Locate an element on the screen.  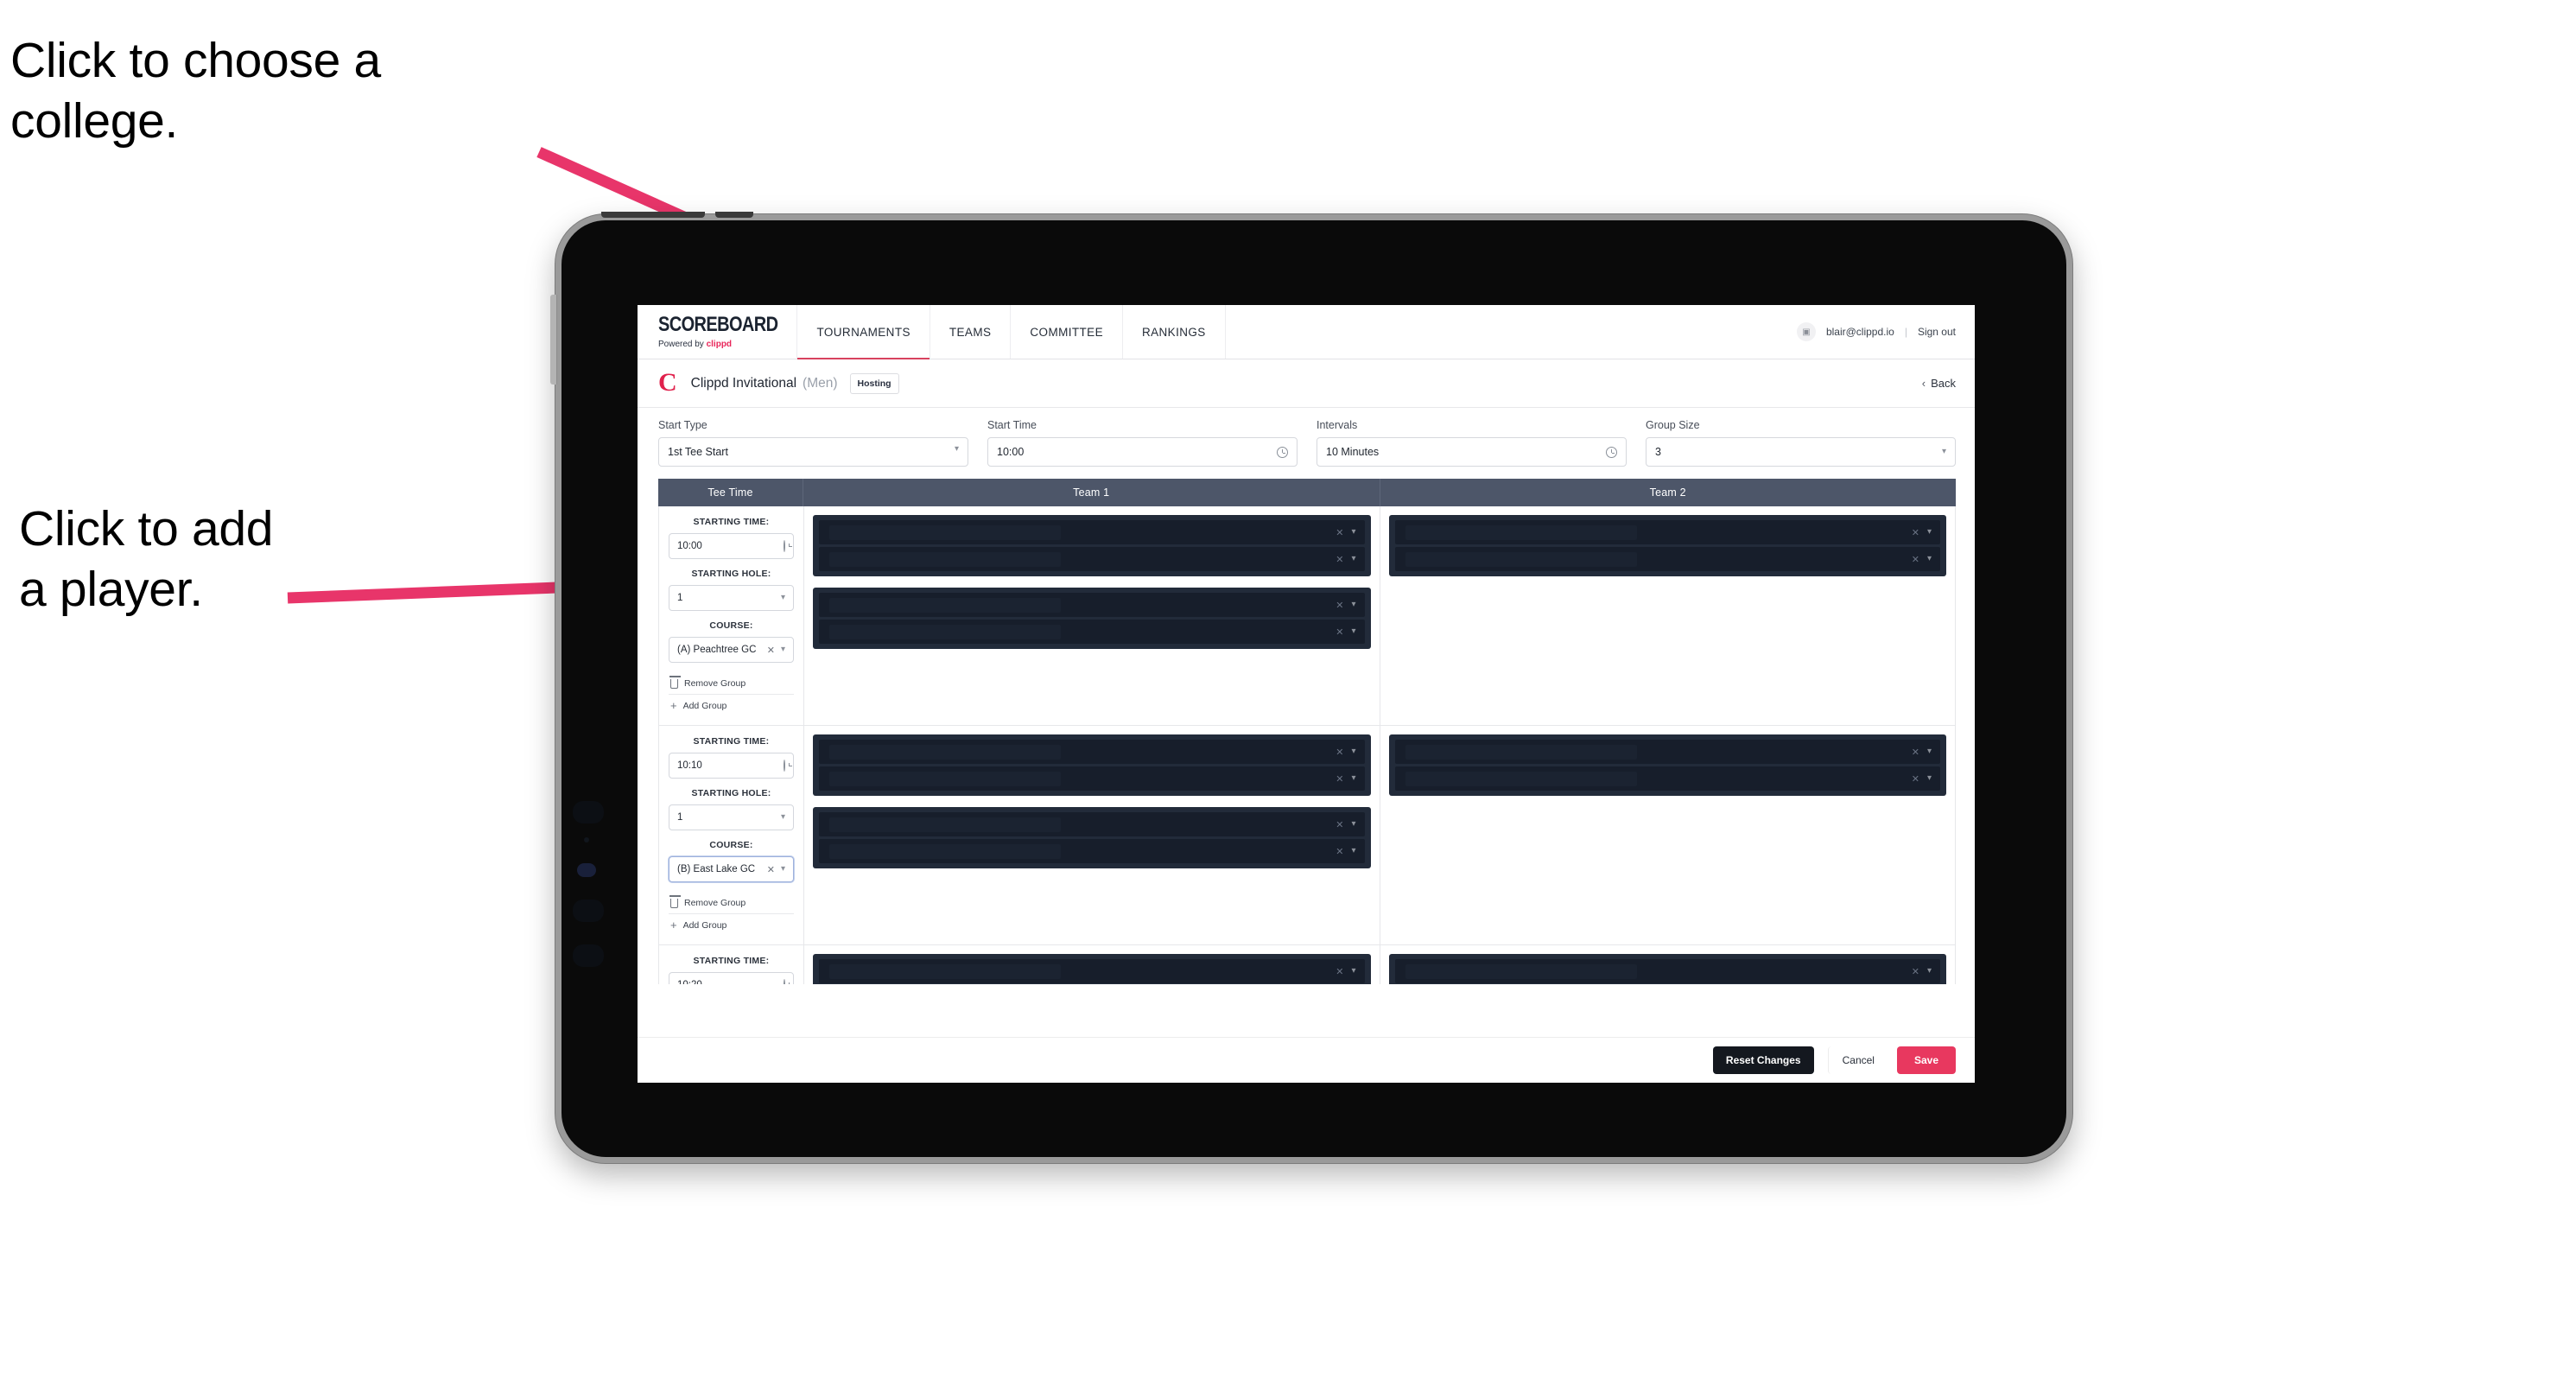
group-size-stepper: 3 ▾ is located at coordinates (1801, 452).